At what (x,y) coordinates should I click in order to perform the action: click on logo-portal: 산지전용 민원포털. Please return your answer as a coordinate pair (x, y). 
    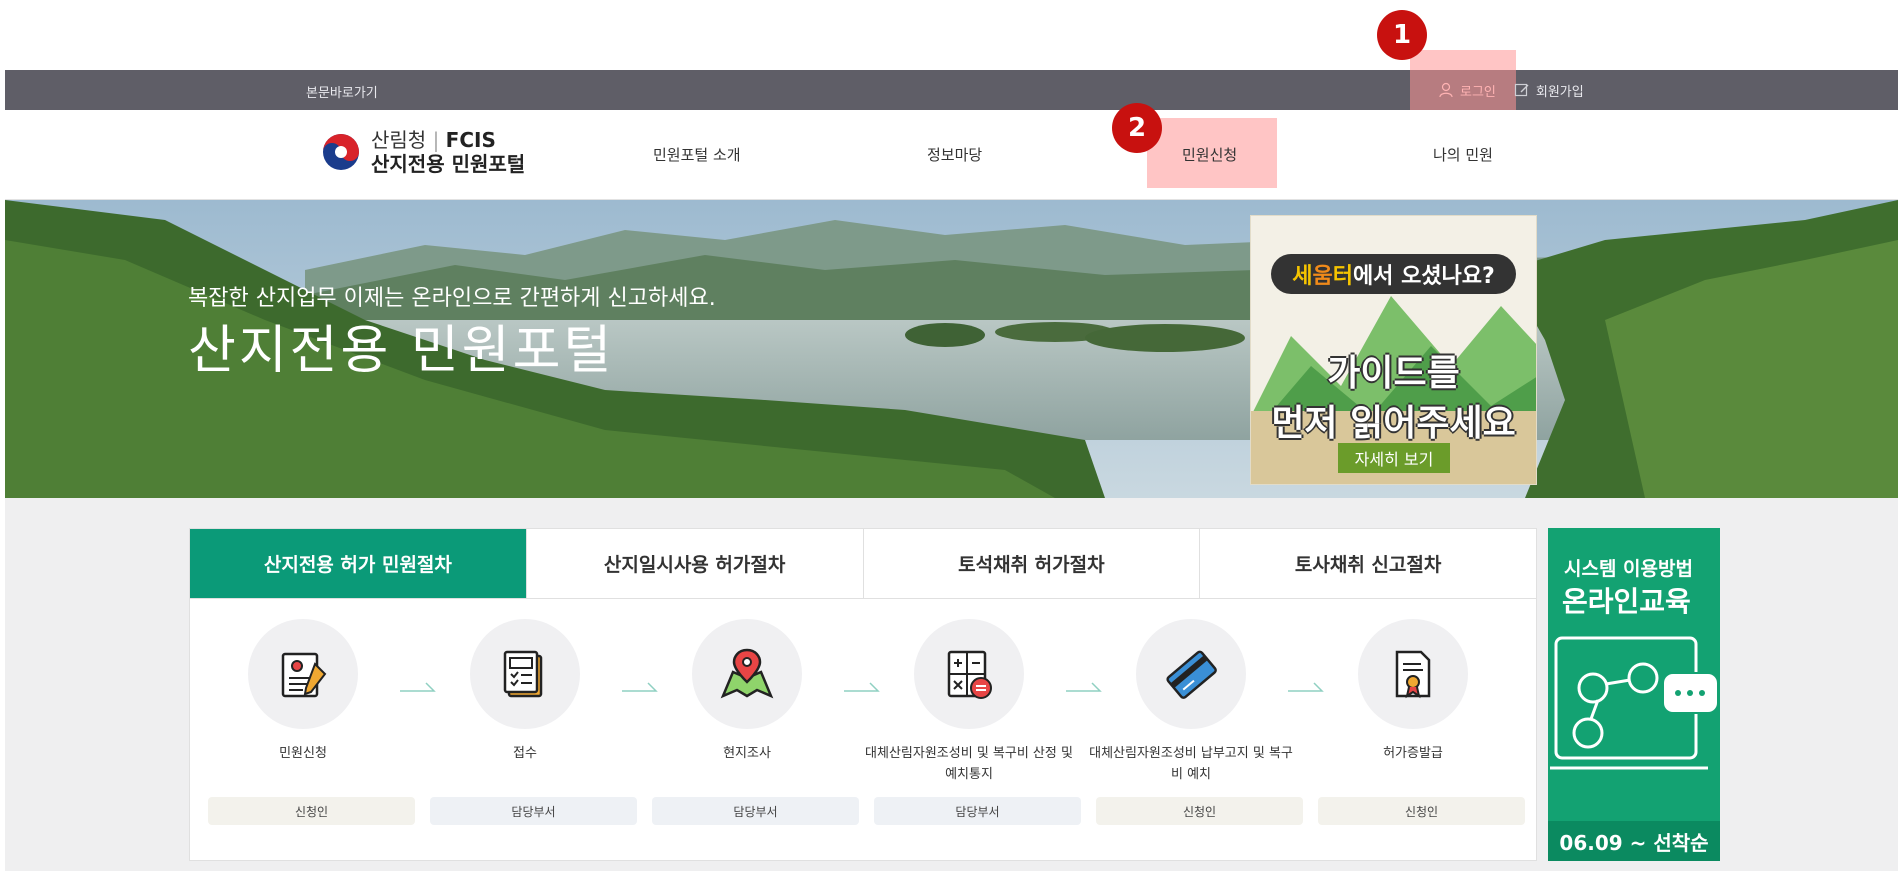
    Looking at the image, I should click on (448, 164).